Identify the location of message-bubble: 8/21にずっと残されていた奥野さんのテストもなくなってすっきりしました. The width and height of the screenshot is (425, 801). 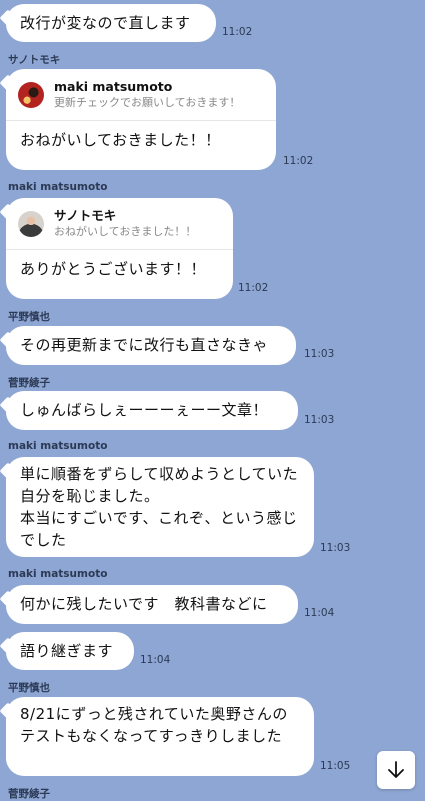
(157, 736).